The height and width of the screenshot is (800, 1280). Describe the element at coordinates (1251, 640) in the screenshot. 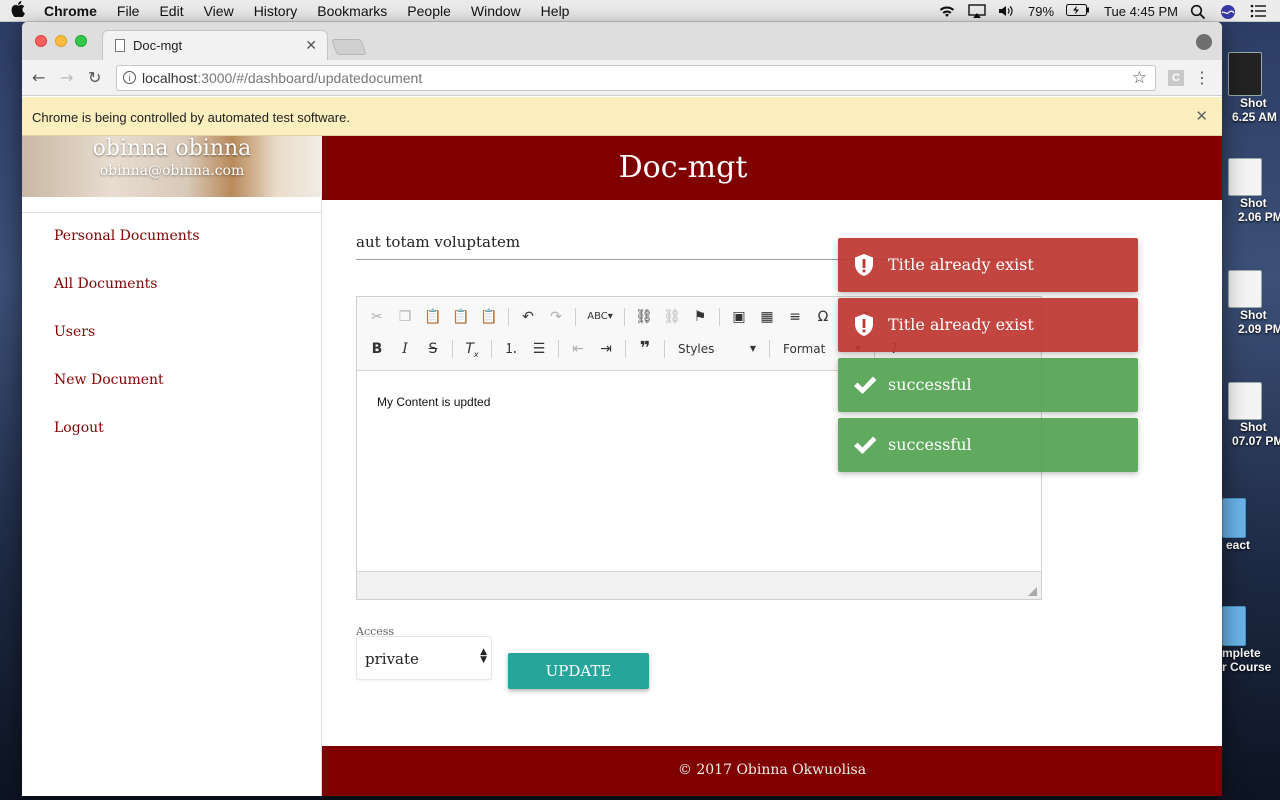

I see `desktop-item: mplete r Course` at that location.